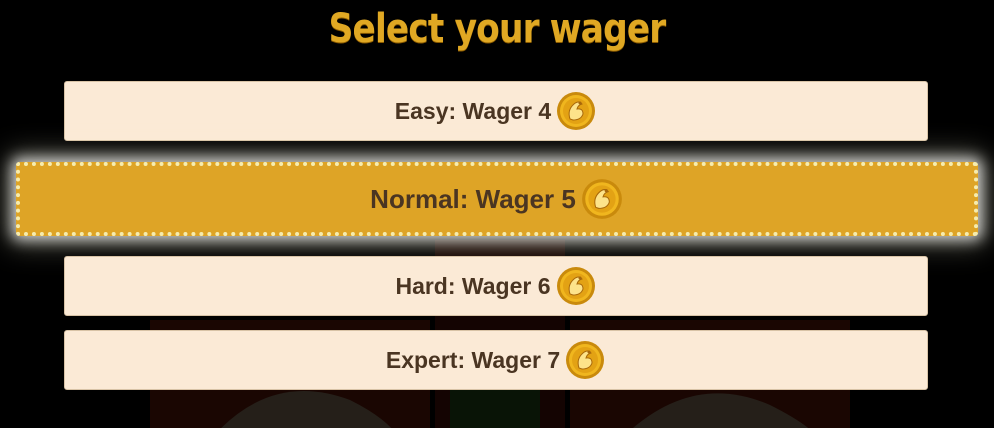  I want to click on page-title: Select your wager, so click(497, 29).